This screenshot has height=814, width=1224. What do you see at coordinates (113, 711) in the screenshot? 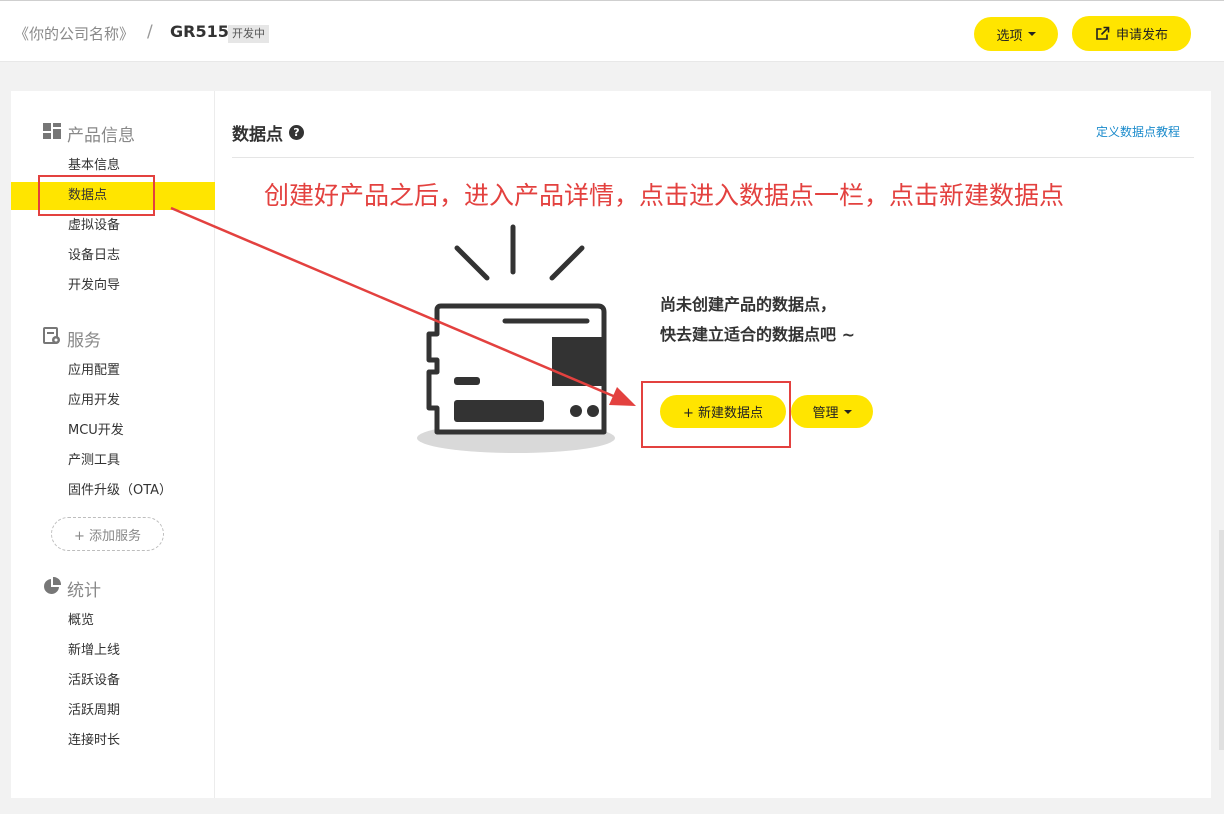
I see `sidebar-item-active-period: 活跃周期` at bounding box center [113, 711].